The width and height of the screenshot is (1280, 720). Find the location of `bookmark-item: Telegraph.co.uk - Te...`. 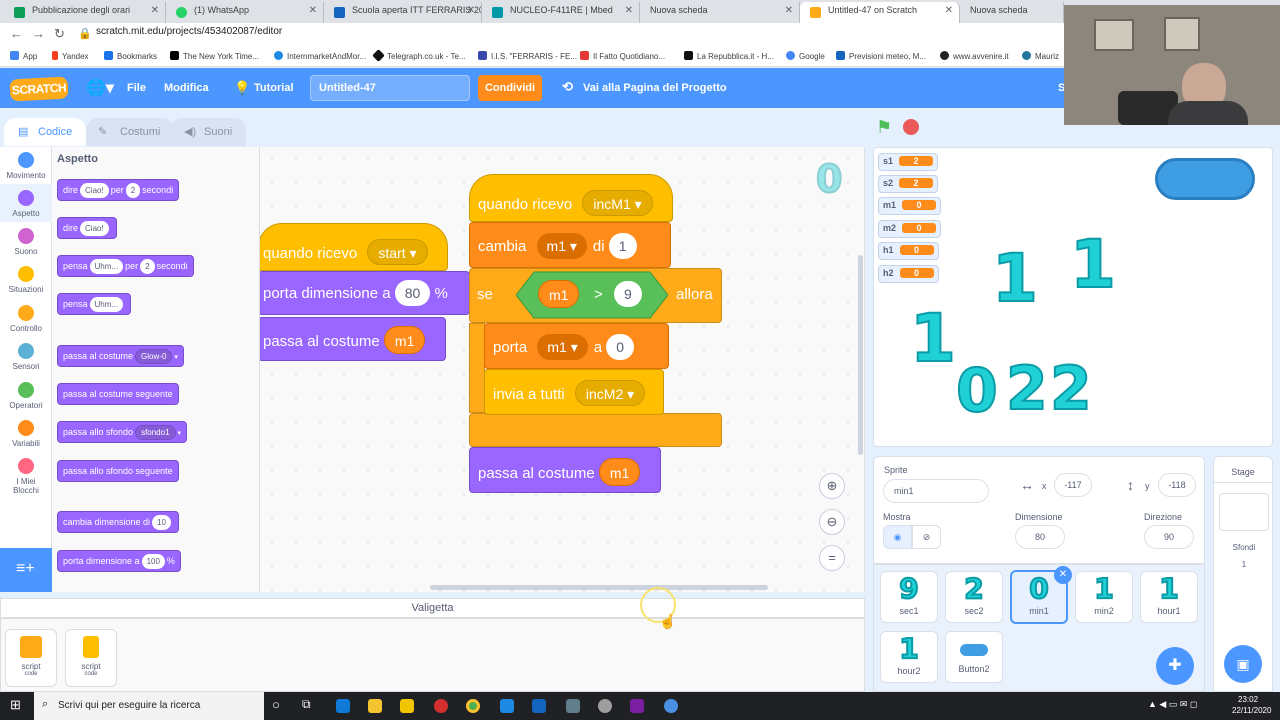

bookmark-item: Telegraph.co.uk - Te... is located at coordinates (419, 55).